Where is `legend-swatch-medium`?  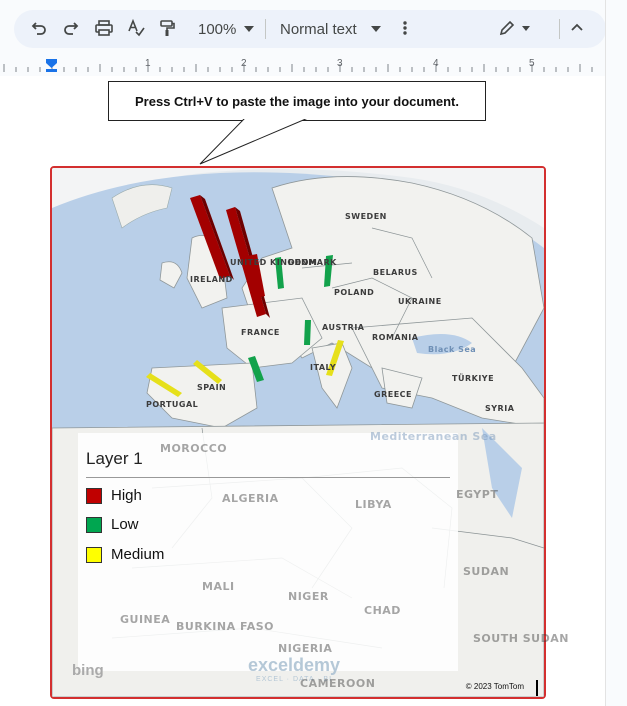
legend-swatch-medium is located at coordinates (94, 554).